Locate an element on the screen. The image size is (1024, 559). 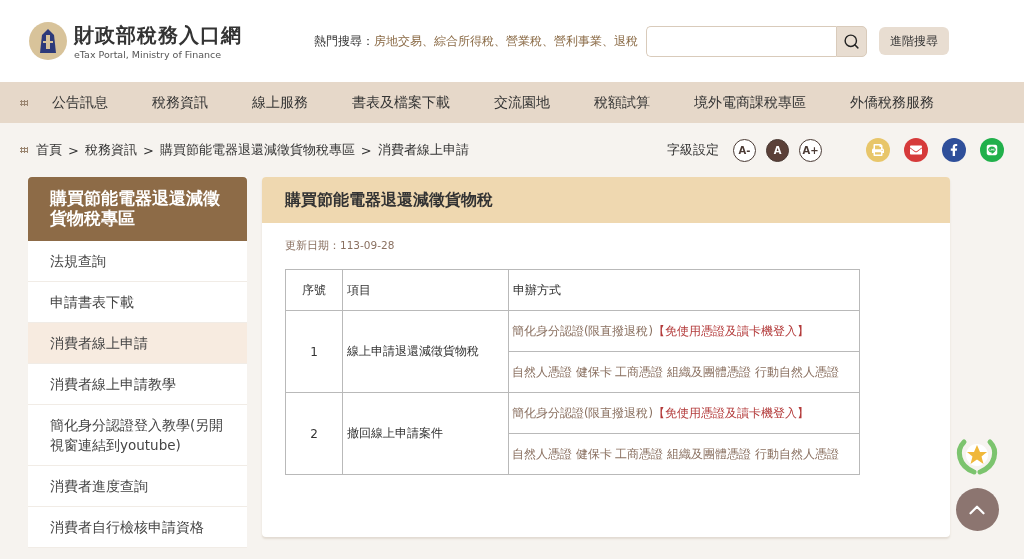
search-field is located at coordinates (741, 41).